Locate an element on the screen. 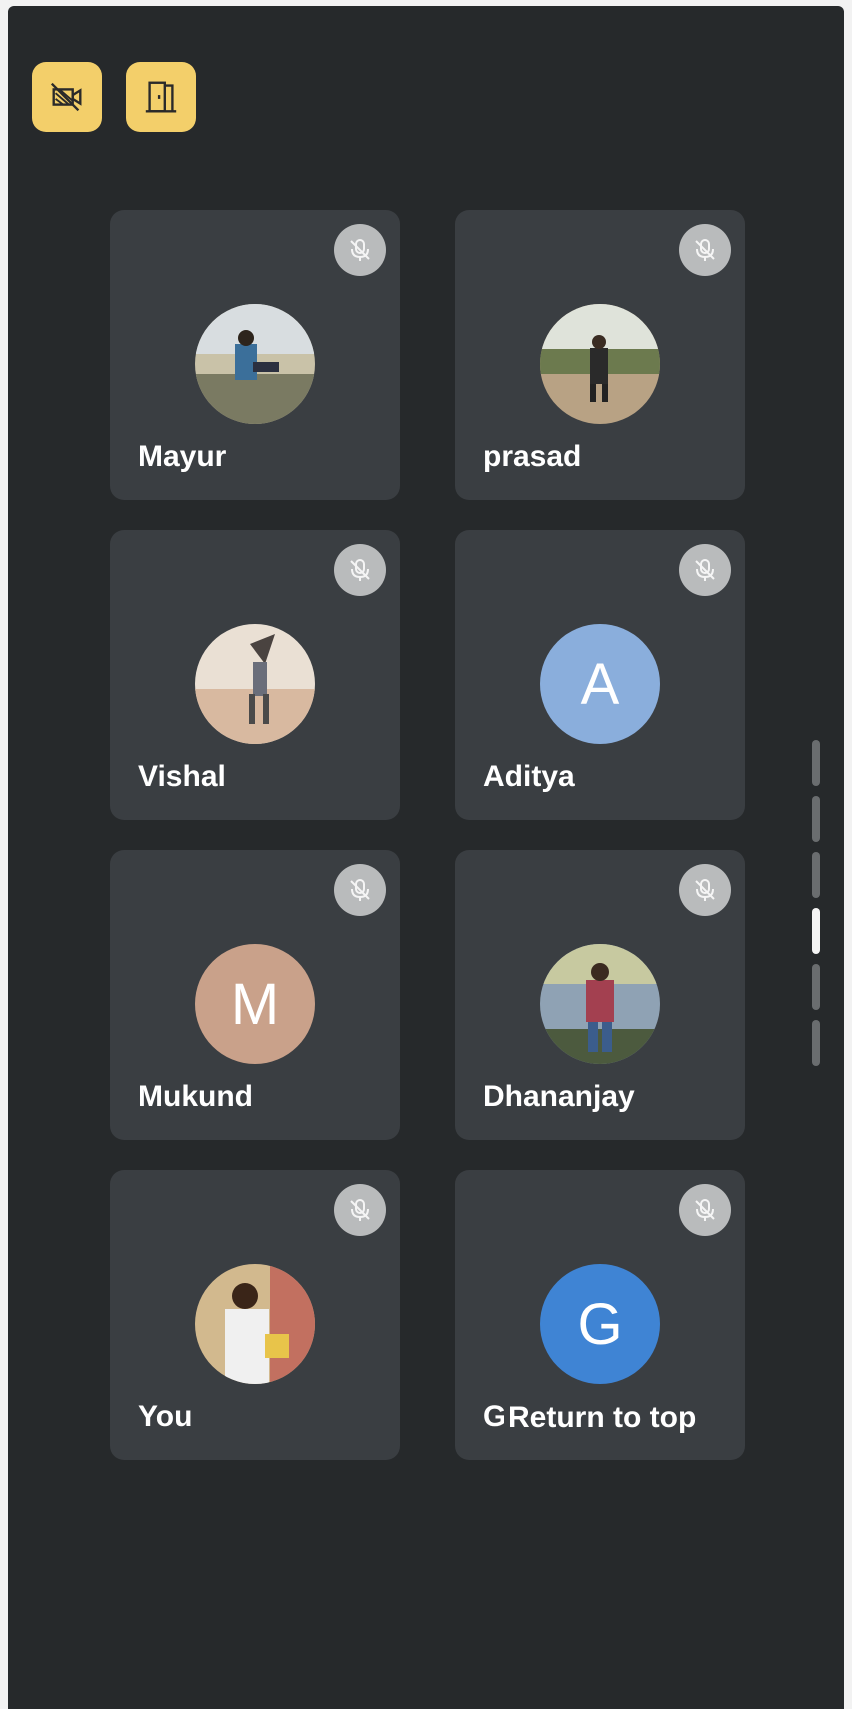 Image resolution: width=852 pixels, height=1709 pixels. participant-tile: Mayur is located at coordinates (255, 355).